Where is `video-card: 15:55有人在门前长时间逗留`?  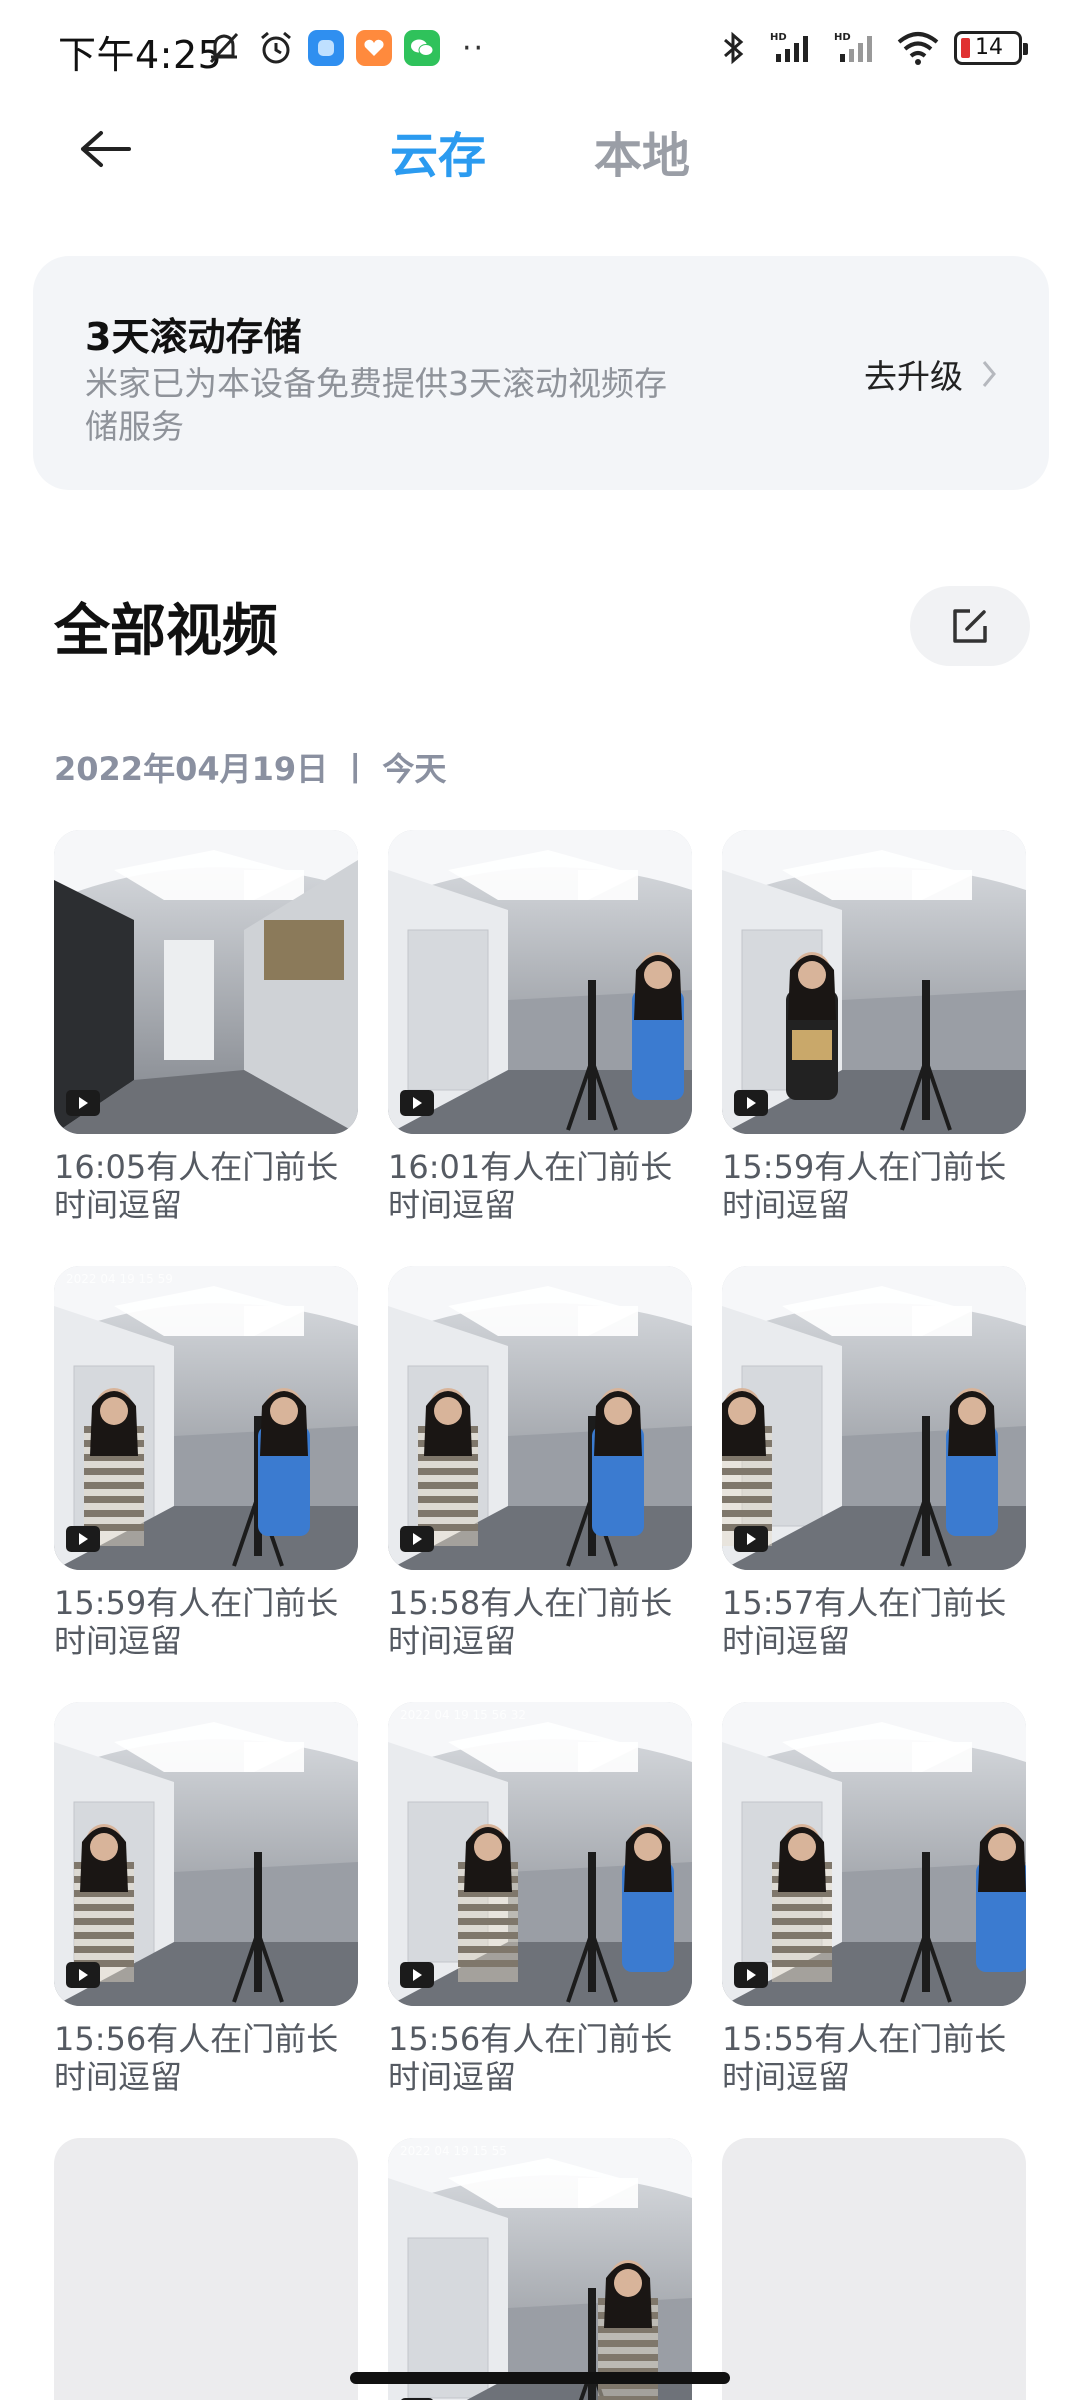
video-card: 15:55有人在门前长时间逗留 is located at coordinates (874, 1899).